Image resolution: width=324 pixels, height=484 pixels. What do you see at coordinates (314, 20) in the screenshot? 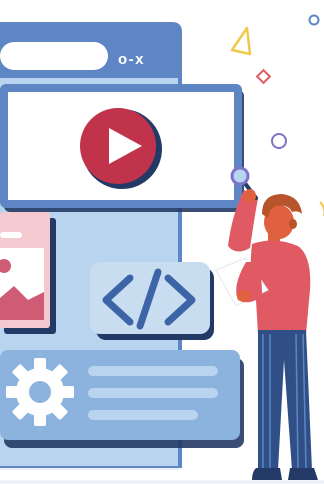
I see `small-circle-outline` at bounding box center [314, 20].